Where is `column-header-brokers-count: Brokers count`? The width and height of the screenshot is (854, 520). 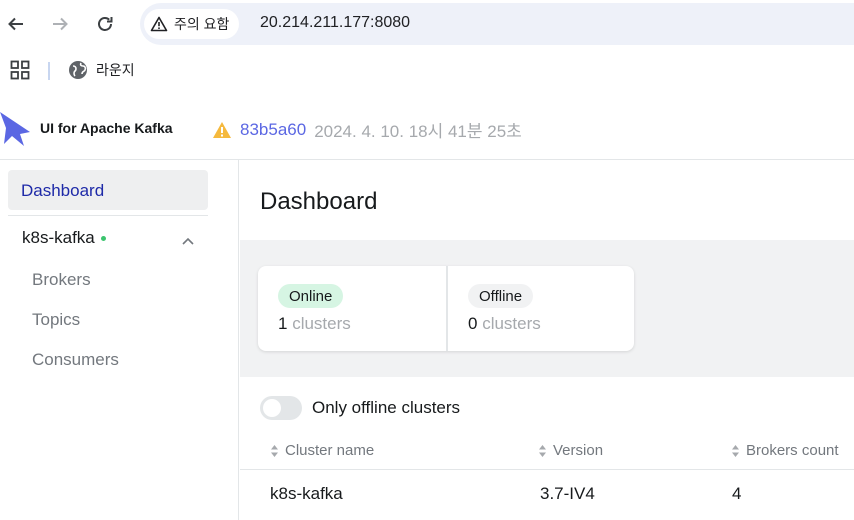
column-header-brokers-count: Brokers count is located at coordinates (785, 450).